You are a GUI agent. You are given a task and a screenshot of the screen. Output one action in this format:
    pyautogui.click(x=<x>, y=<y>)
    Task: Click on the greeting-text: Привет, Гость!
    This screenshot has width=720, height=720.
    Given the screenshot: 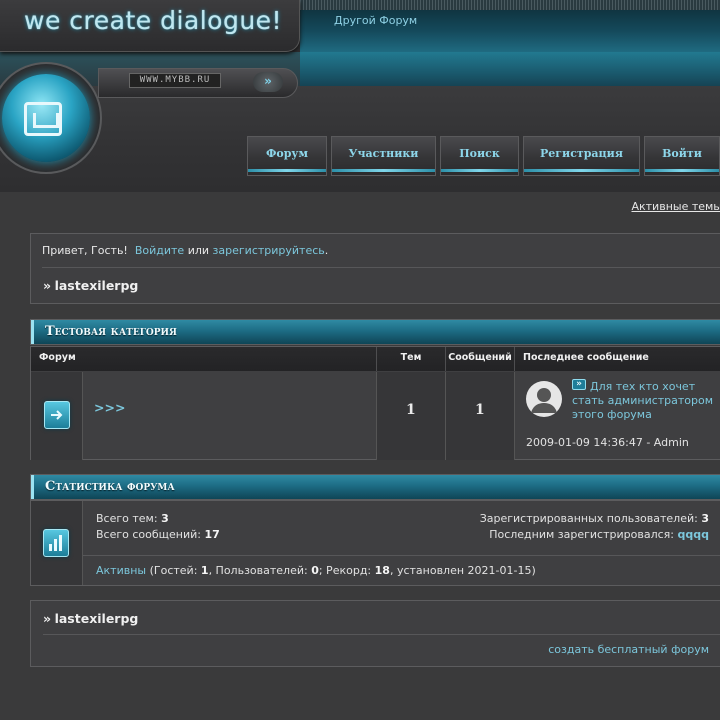 What is the action you would take?
    pyautogui.click(x=85, y=250)
    